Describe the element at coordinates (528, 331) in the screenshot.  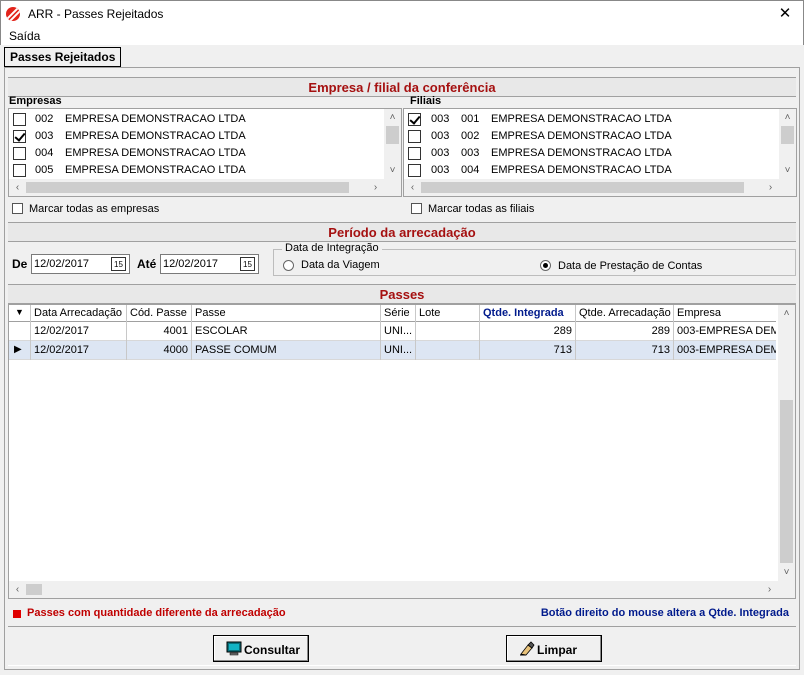
I see `cell-qtde-integrada: 289` at that location.